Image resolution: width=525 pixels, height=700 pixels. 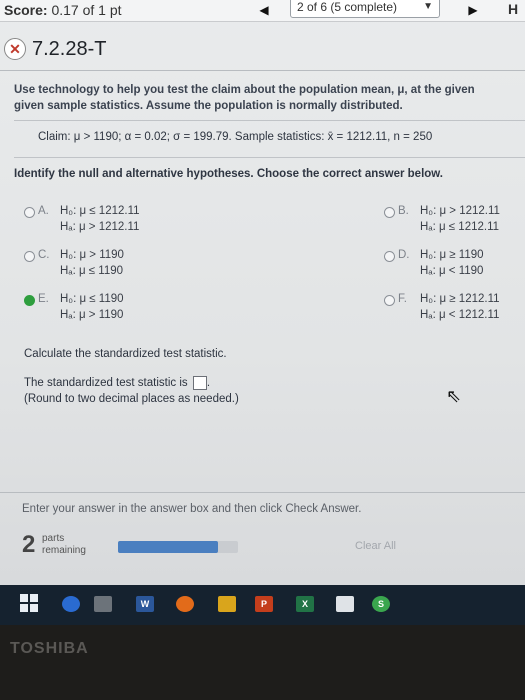 I want to click on test-statistic-label: The standardized test statistic is, so click(x=106, y=383).